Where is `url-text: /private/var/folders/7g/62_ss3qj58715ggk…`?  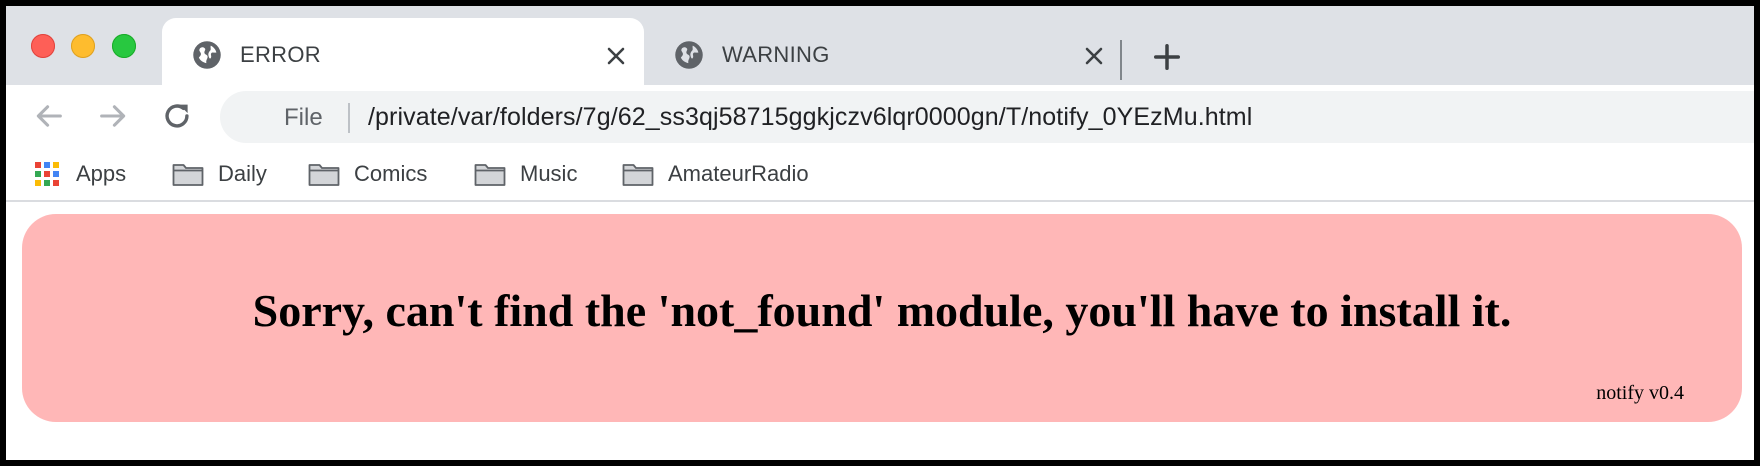
url-text: /private/var/folders/7g/62_ss3qj58715ggk… is located at coordinates (810, 117).